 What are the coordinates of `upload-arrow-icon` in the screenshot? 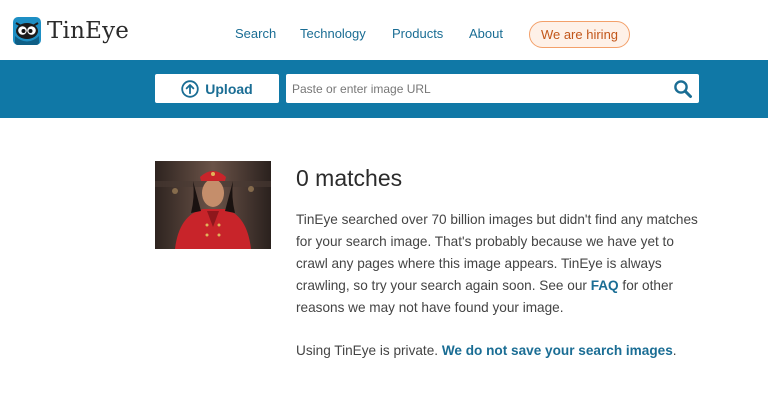 It's located at (190, 88).